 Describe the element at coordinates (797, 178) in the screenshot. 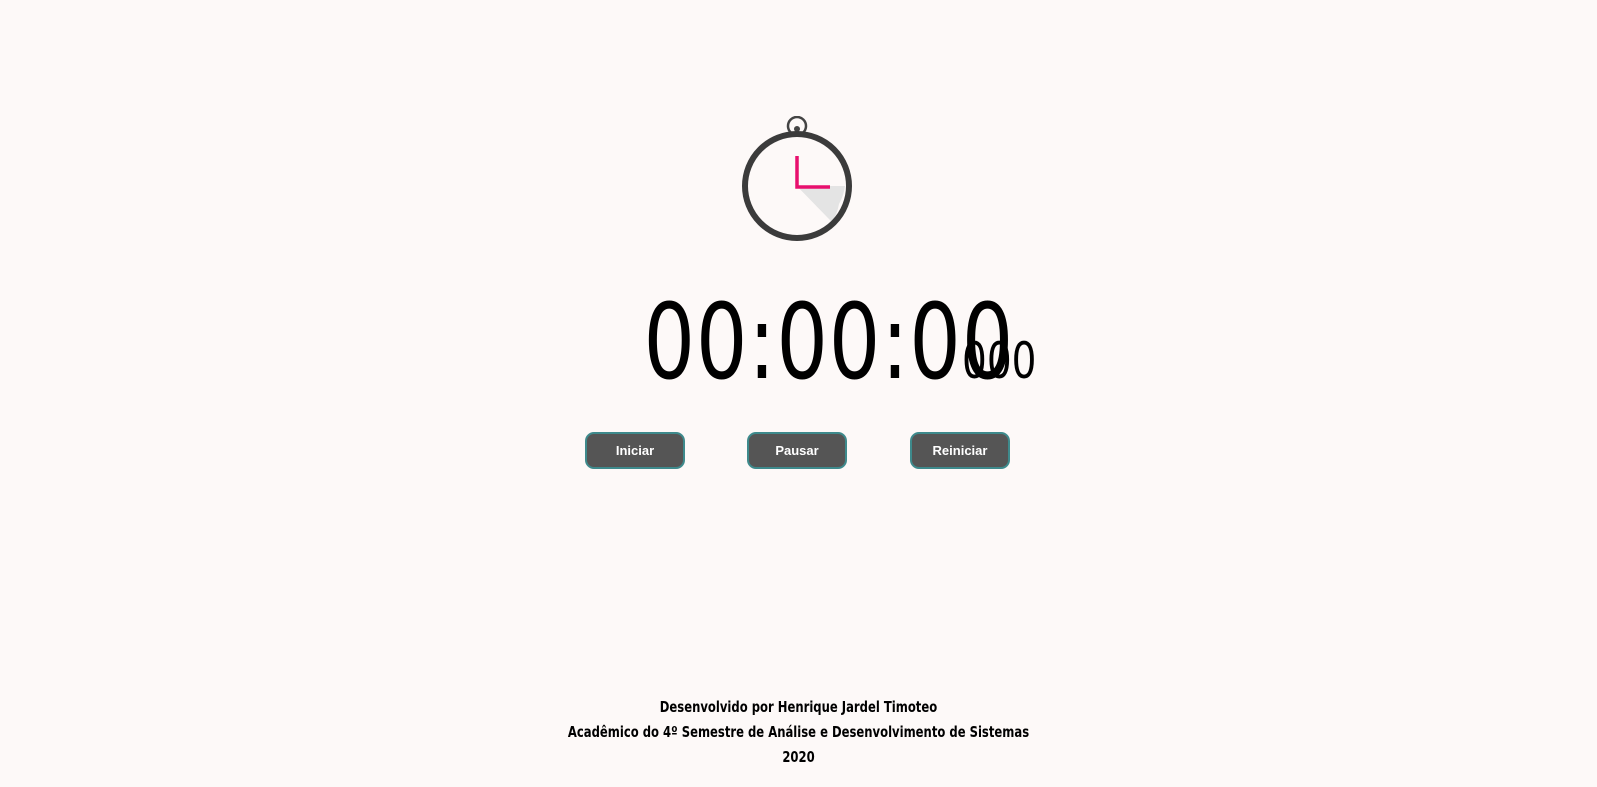

I see `stopwatch-icon` at that location.